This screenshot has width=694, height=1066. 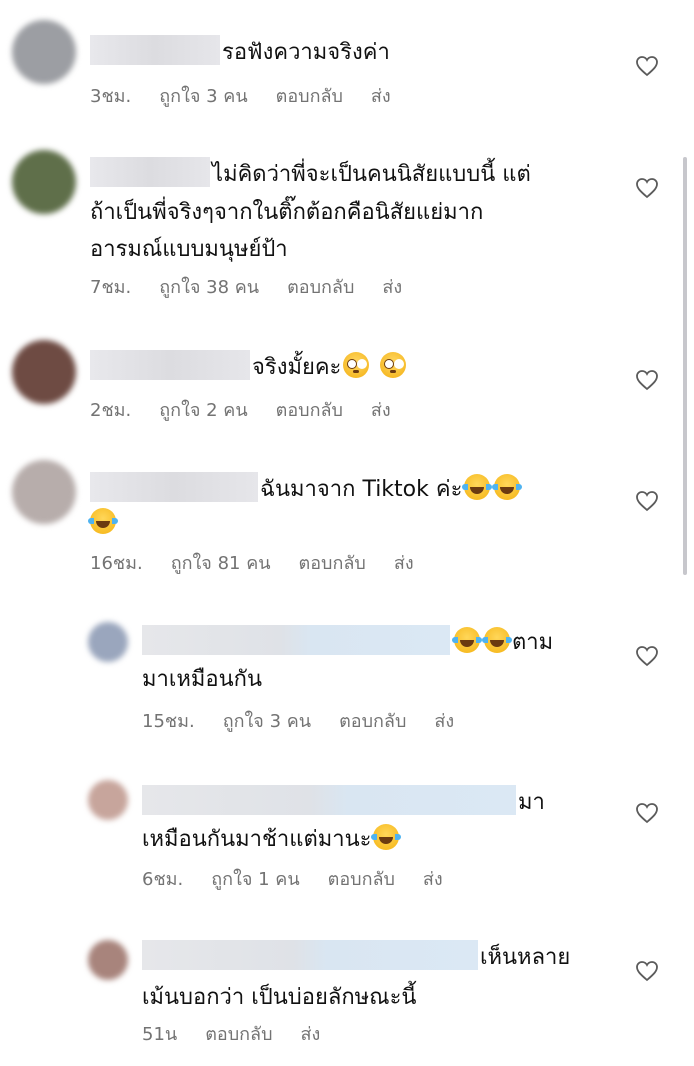 What do you see at coordinates (254, 97) in the screenshot?
I see `comment-meta: 3ชม. ถูกใจ 3 คน ตอบกลับ ส่ง` at bounding box center [254, 97].